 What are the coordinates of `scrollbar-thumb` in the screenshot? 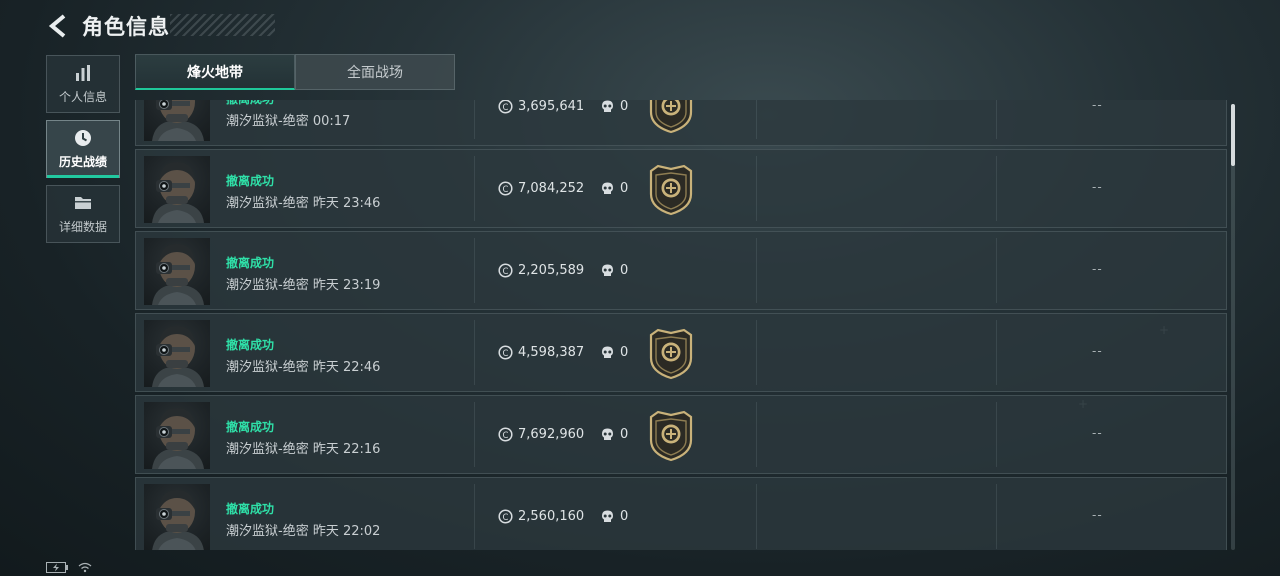 It's located at (1233, 135).